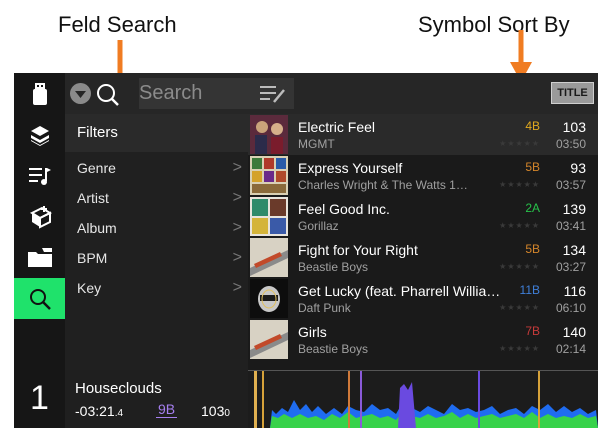 Image resolution: width=598 pixels, height=428 pixels. Describe the element at coordinates (350, 168) in the screenshot. I see `track-title: Express Yourself` at that location.